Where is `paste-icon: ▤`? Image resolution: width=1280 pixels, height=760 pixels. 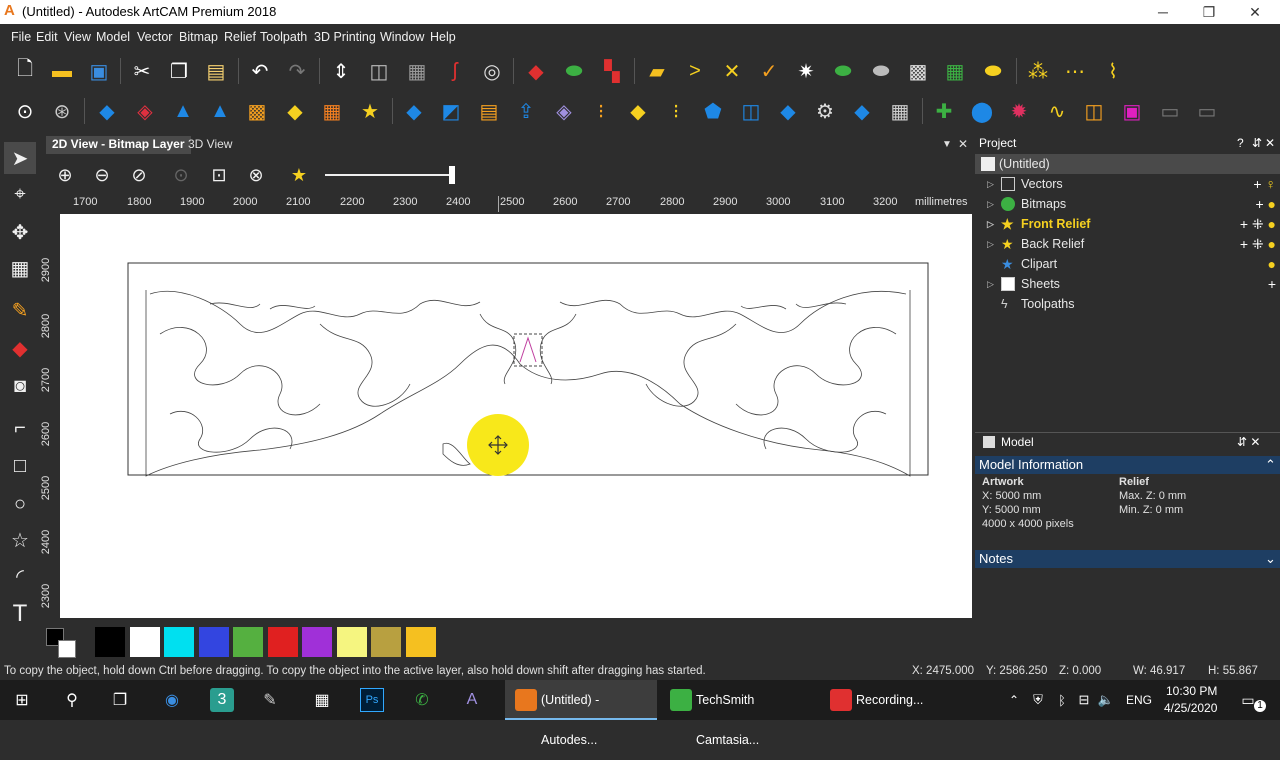
paste-icon: ▤ is located at coordinates (216, 71).